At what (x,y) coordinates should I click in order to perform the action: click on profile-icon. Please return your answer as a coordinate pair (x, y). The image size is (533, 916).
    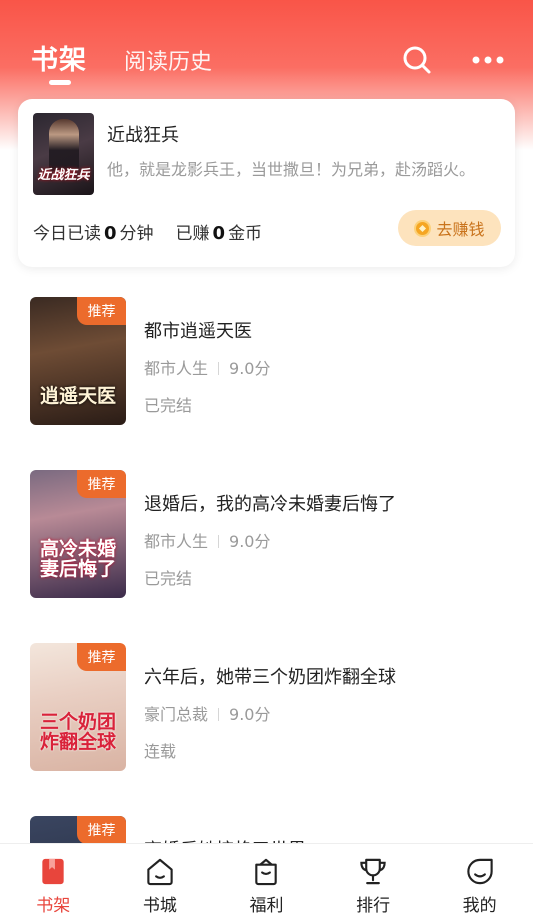
    Looking at the image, I should click on (480, 871).